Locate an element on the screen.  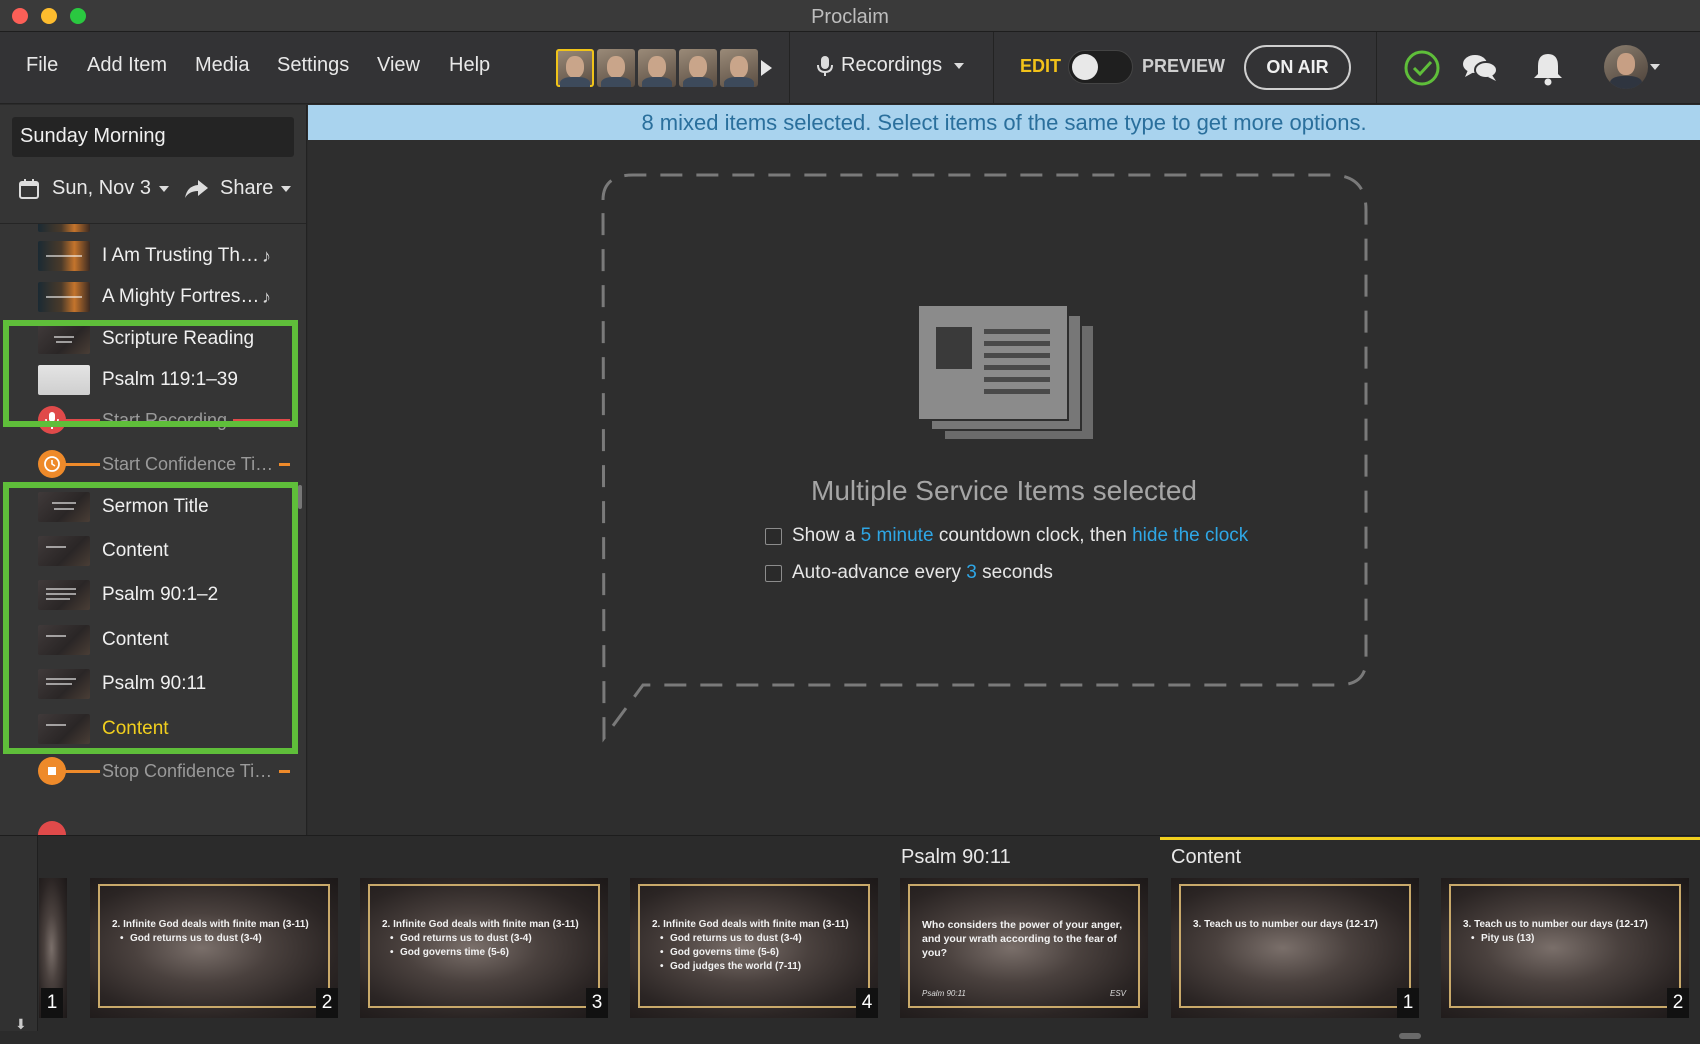
filmstrip-gutter: ⬇ is located at coordinates (19, 934).